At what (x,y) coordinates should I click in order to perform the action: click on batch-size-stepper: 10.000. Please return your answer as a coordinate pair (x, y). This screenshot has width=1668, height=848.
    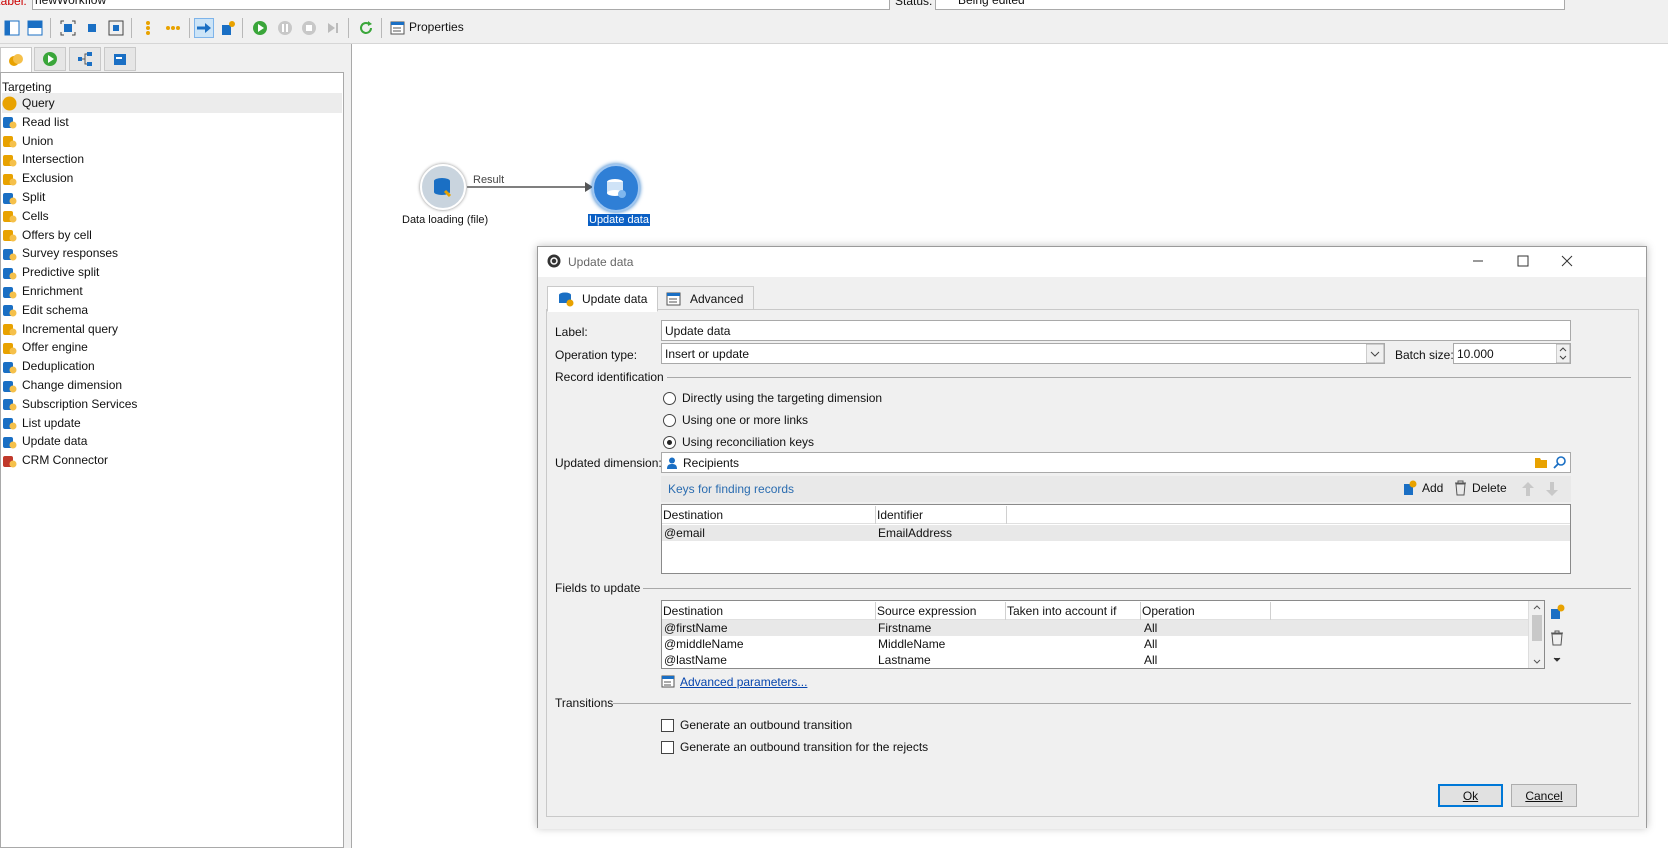
    Looking at the image, I should click on (1512, 353).